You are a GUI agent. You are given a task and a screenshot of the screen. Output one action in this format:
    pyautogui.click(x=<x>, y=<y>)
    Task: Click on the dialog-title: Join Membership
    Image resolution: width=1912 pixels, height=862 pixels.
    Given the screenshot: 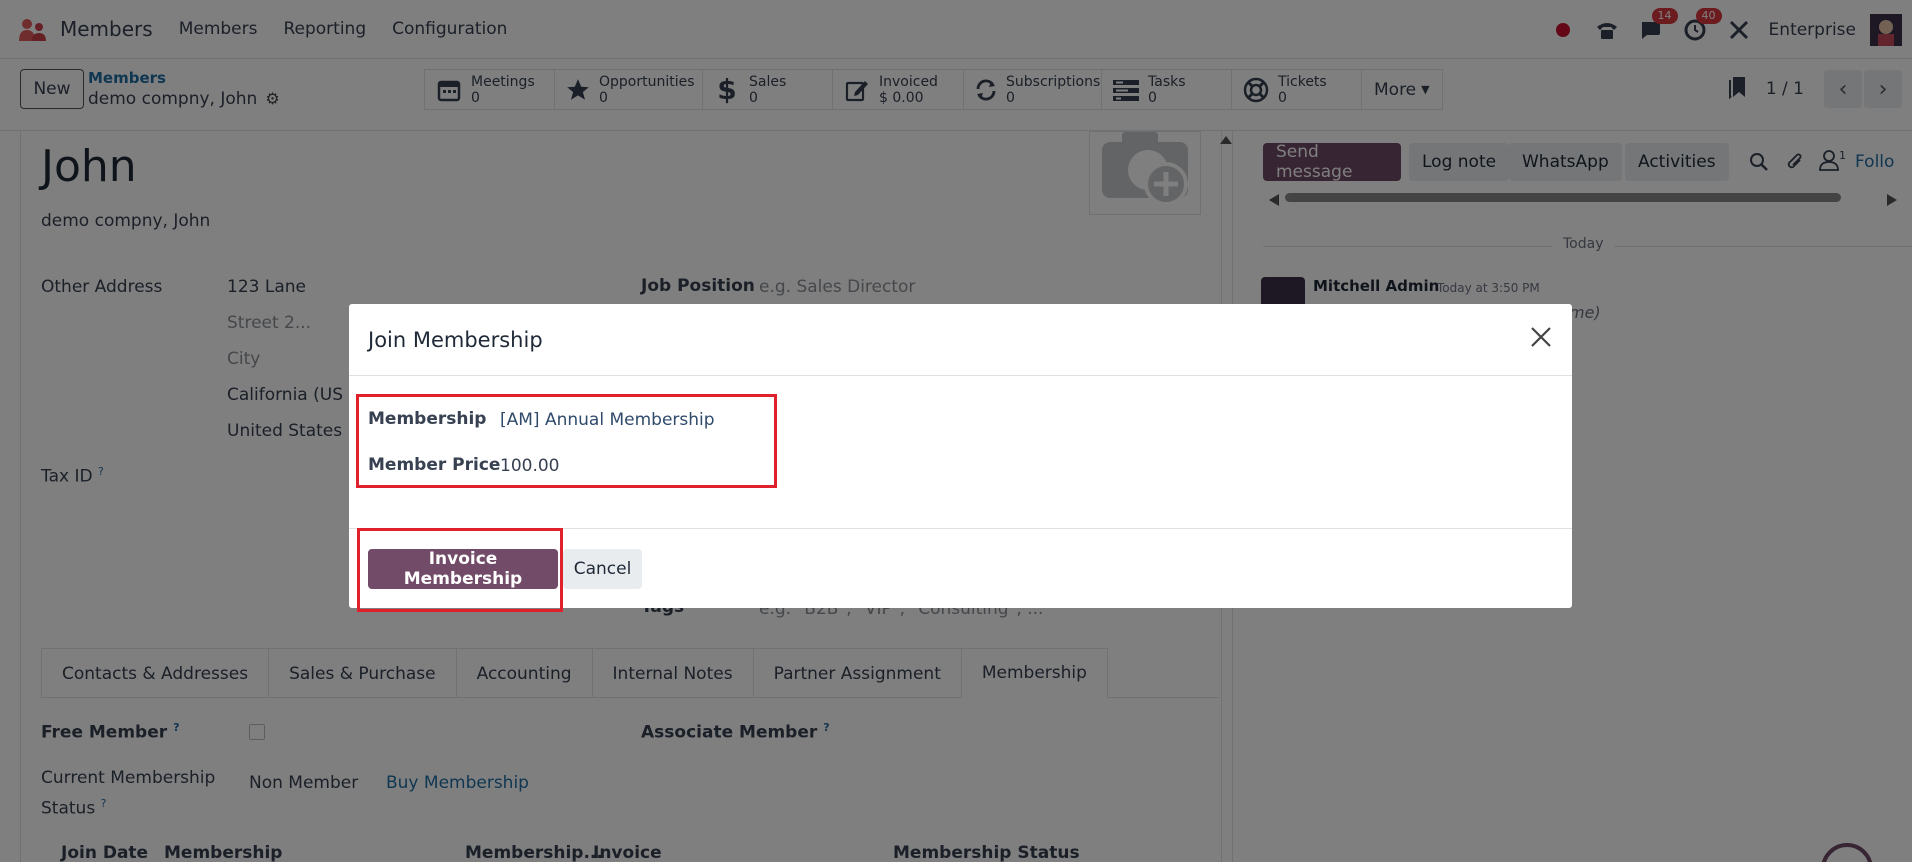 What is the action you would take?
    pyautogui.click(x=455, y=340)
    